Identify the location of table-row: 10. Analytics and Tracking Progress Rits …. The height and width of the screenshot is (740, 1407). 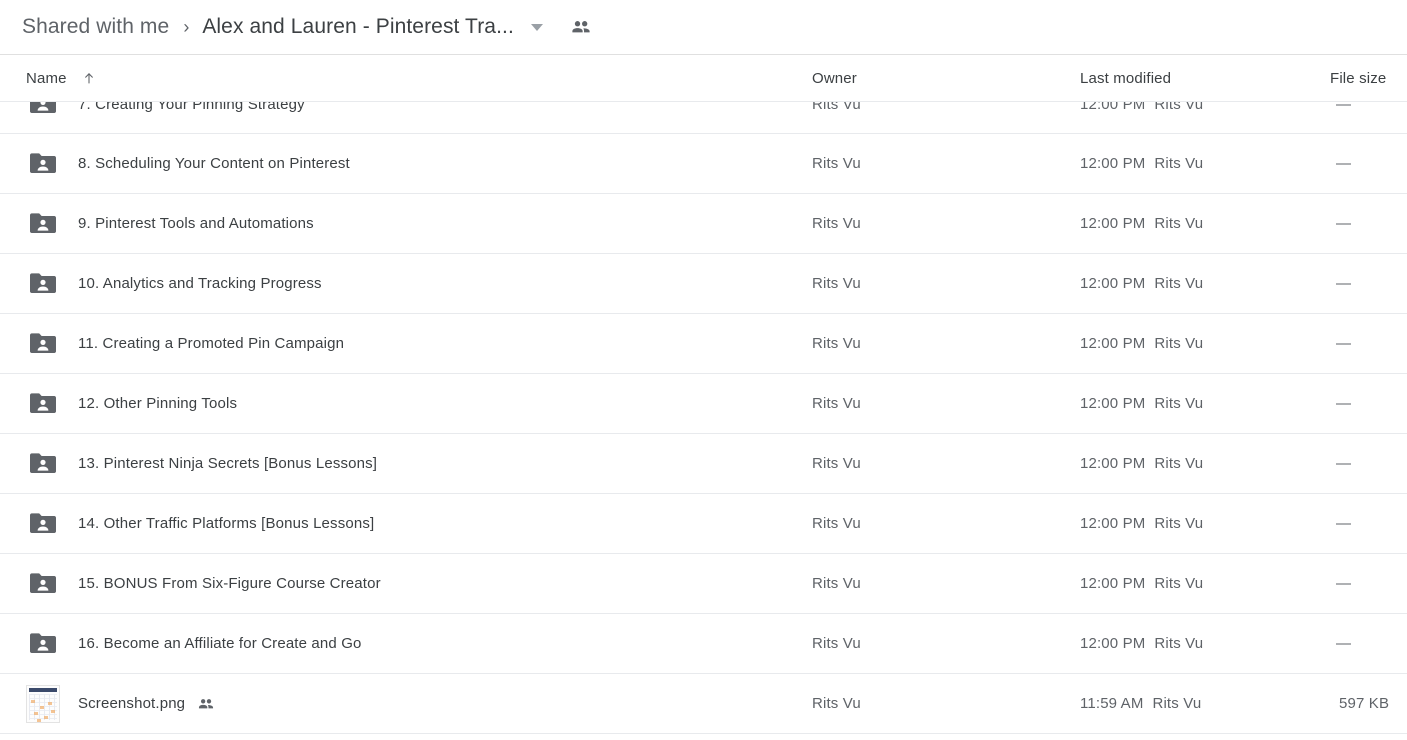
(703, 284).